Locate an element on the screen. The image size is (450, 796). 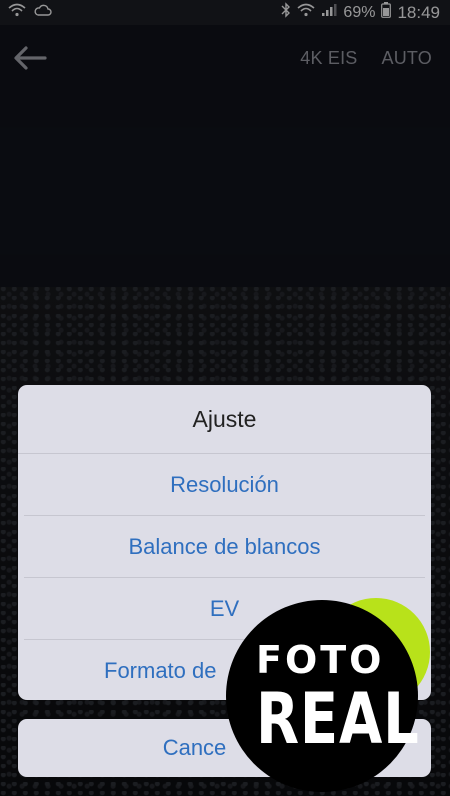
badge-line-1: FOTO is located at coordinates (320, 660).